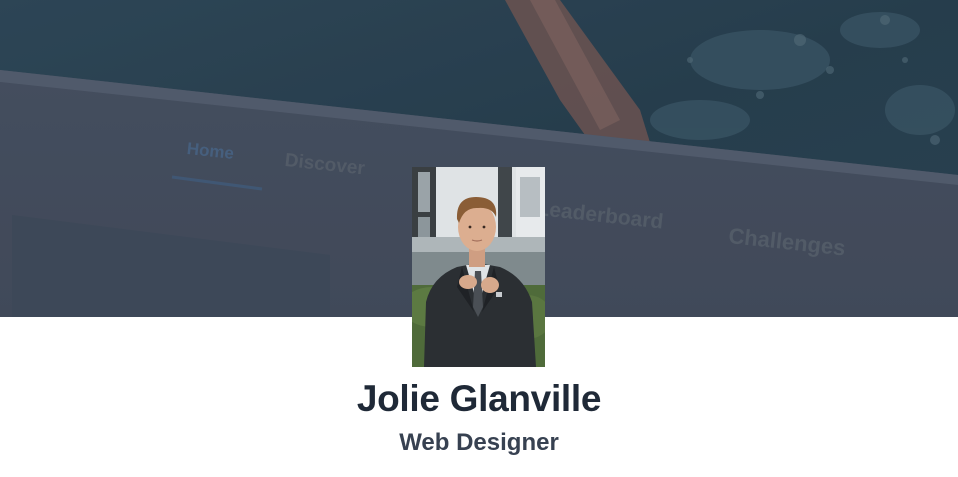 The width and height of the screenshot is (958, 477). I want to click on profile-avatar, so click(478, 267).